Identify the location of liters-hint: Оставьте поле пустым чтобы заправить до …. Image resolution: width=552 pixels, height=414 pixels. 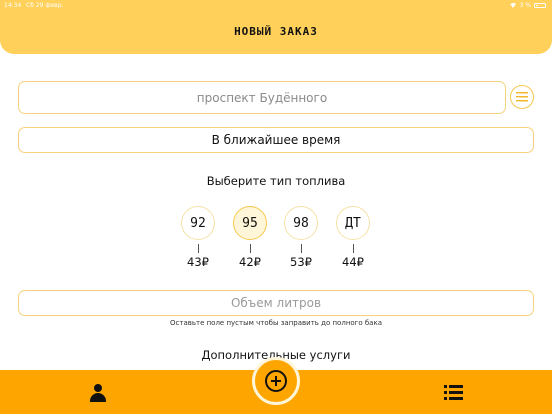
(276, 323).